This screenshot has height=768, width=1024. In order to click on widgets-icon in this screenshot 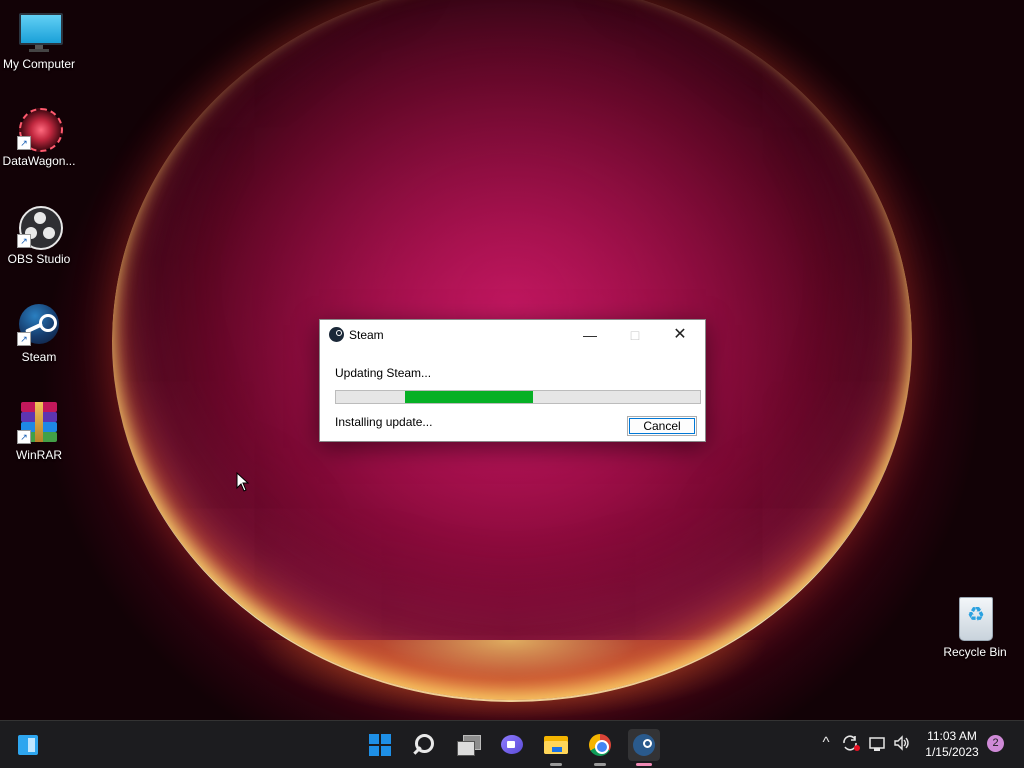, I will do `click(28, 745)`.